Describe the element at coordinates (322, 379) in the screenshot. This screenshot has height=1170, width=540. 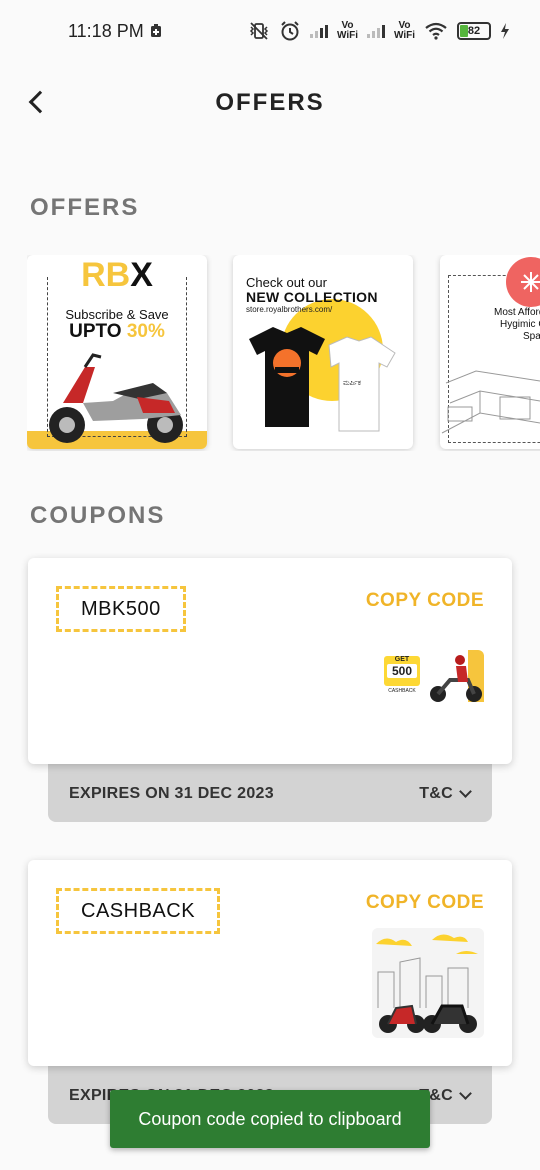
I see `tshirts-illustration: ಮರ್ಪಿಕ` at that location.